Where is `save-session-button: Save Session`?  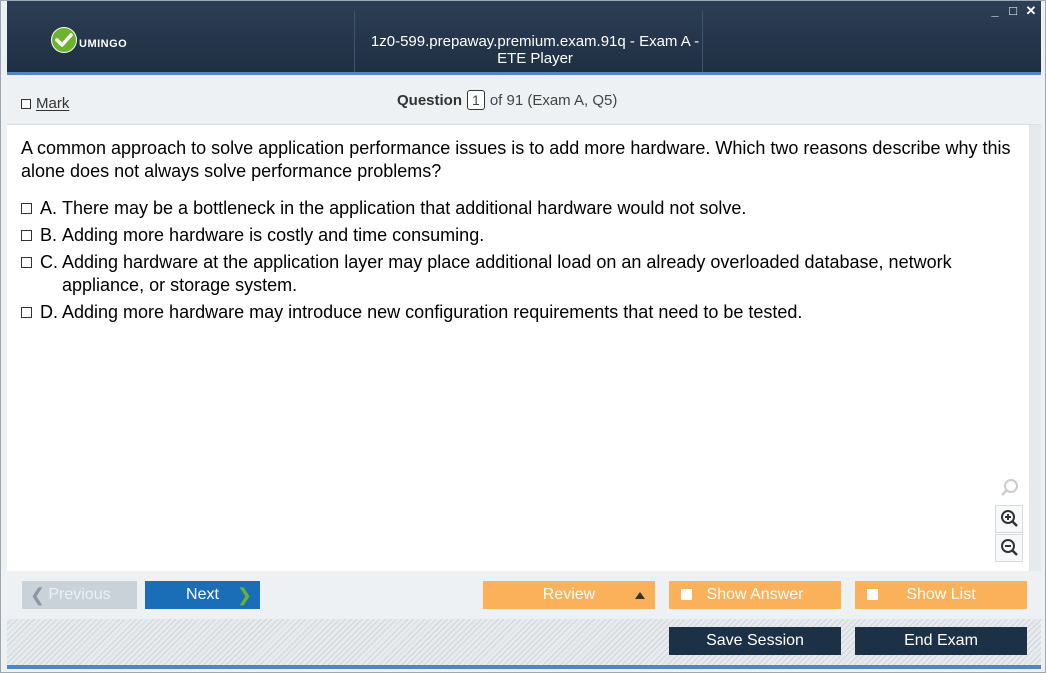 save-session-button: Save Session is located at coordinates (755, 641).